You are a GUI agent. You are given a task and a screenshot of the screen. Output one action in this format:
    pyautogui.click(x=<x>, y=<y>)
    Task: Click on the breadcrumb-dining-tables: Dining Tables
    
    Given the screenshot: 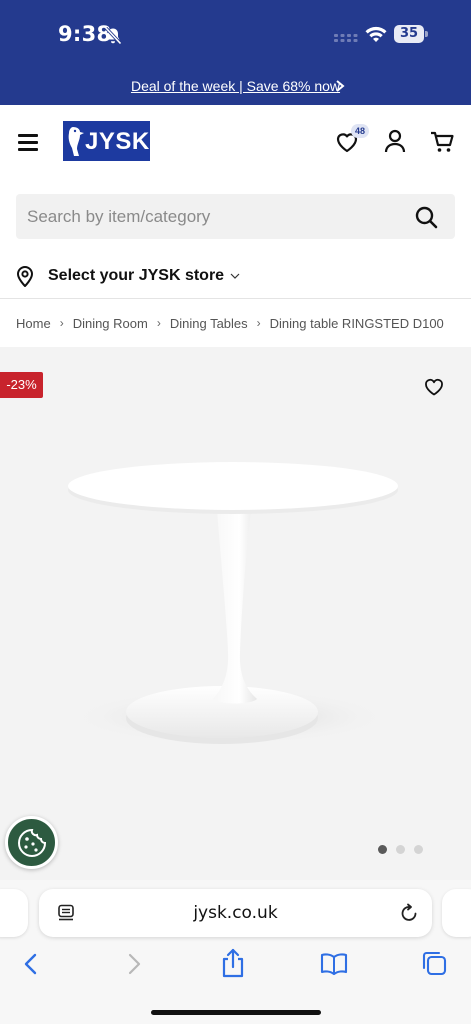 What is the action you would take?
    pyautogui.click(x=209, y=323)
    